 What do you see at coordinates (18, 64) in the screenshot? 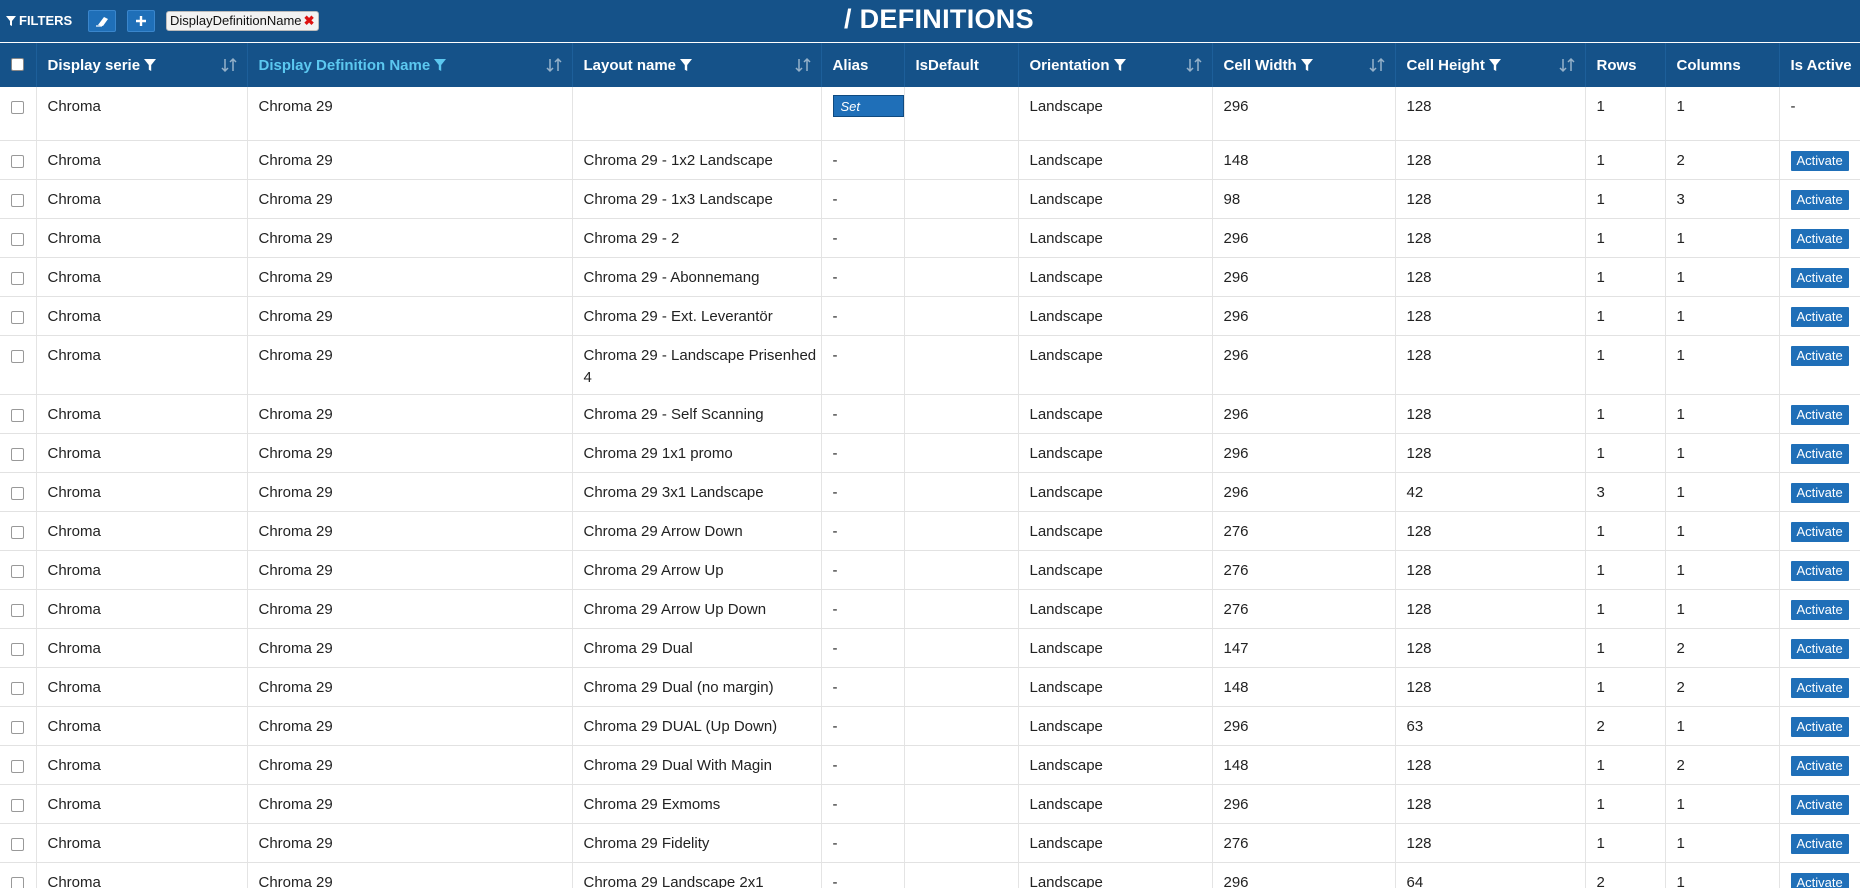
I see `select-all-checkbox` at bounding box center [18, 64].